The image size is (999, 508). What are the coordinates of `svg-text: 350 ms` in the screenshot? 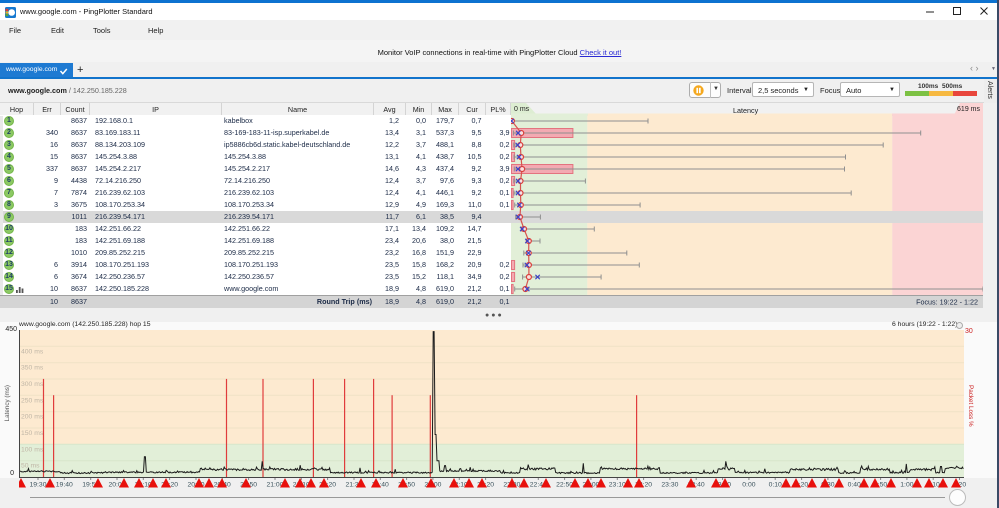 It's located at (32, 368).